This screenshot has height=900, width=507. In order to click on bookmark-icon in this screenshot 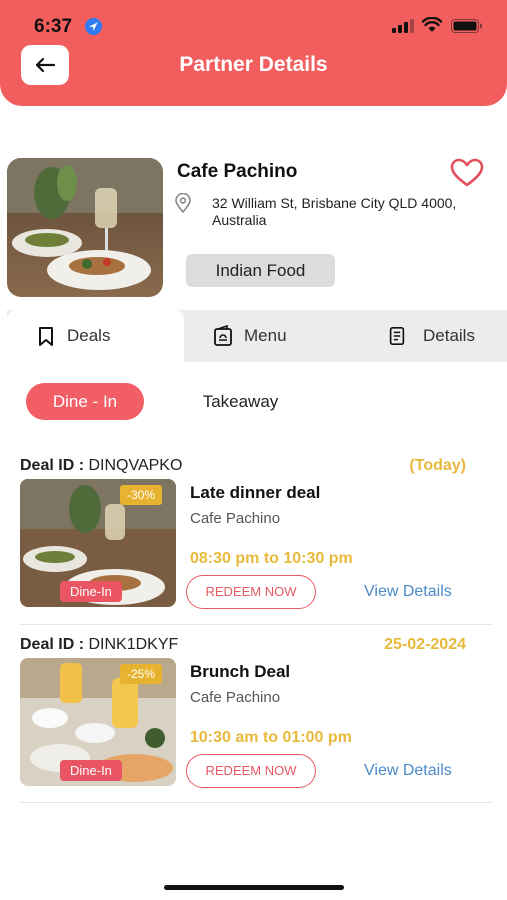, I will do `click(46, 336)`.